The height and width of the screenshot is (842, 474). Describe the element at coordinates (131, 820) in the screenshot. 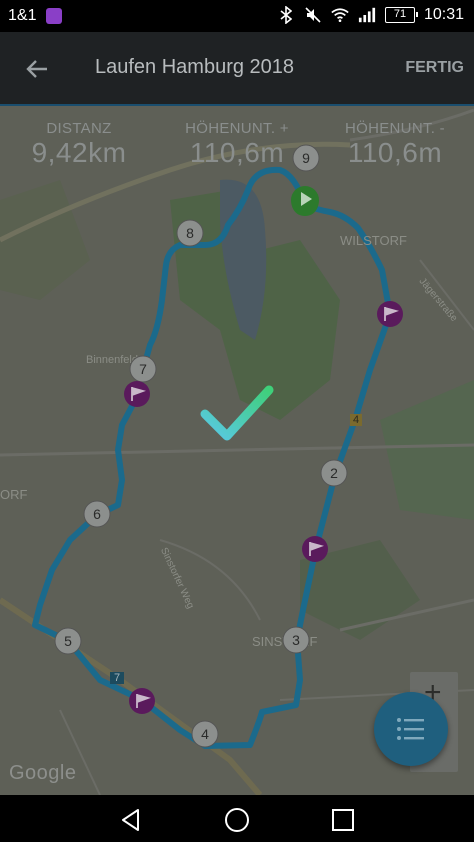

I see `nav-back-icon` at that location.